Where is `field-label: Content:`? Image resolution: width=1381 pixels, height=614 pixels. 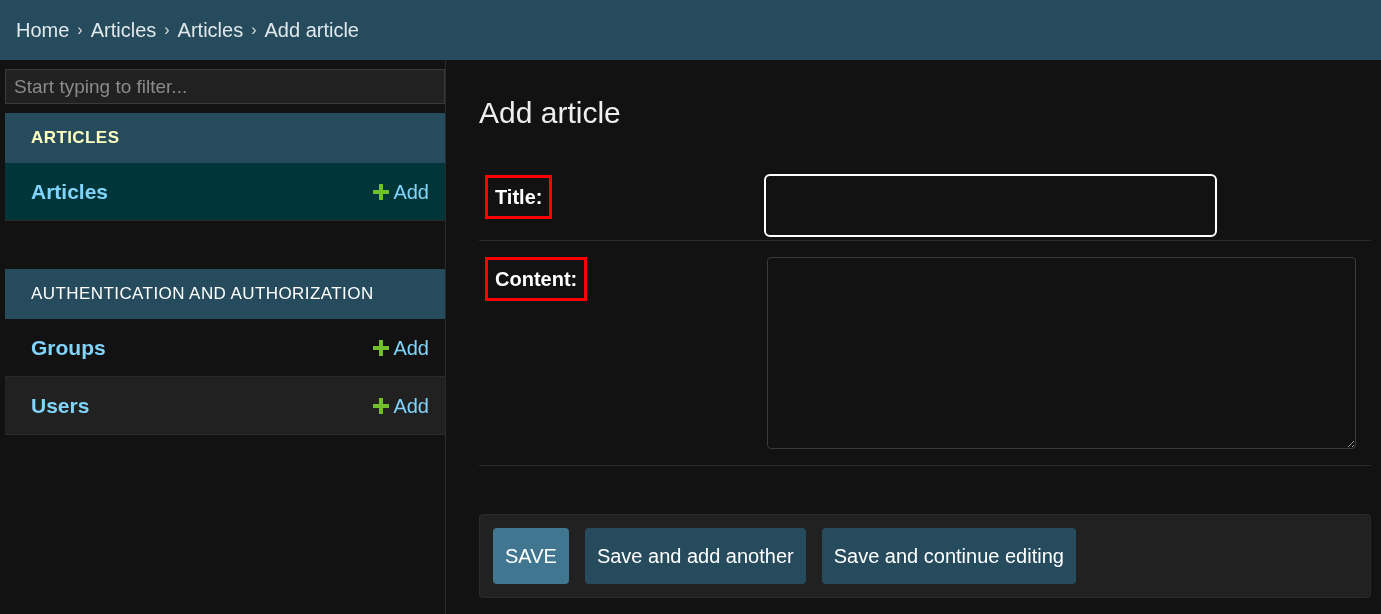 field-label: Content: is located at coordinates (536, 279).